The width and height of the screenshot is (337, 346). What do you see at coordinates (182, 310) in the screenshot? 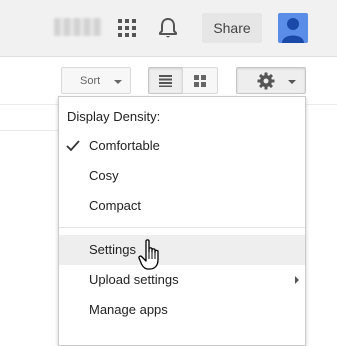
I see `menu-item-manage-apps: Manage apps` at bounding box center [182, 310].